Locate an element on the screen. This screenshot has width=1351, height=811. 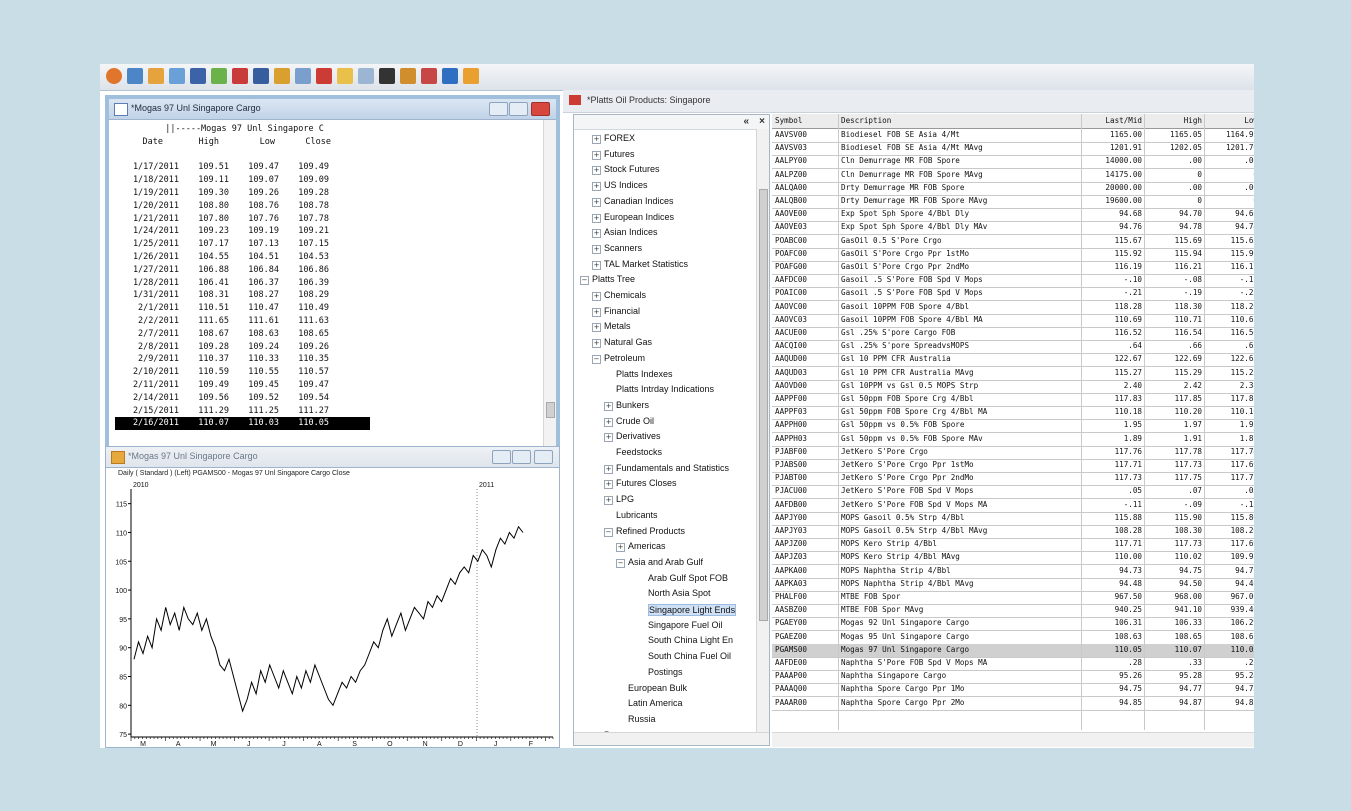
quotes-window-titlebar: *Mogas 97 Unl Singapore Cargo is located at coordinates (332, 109).